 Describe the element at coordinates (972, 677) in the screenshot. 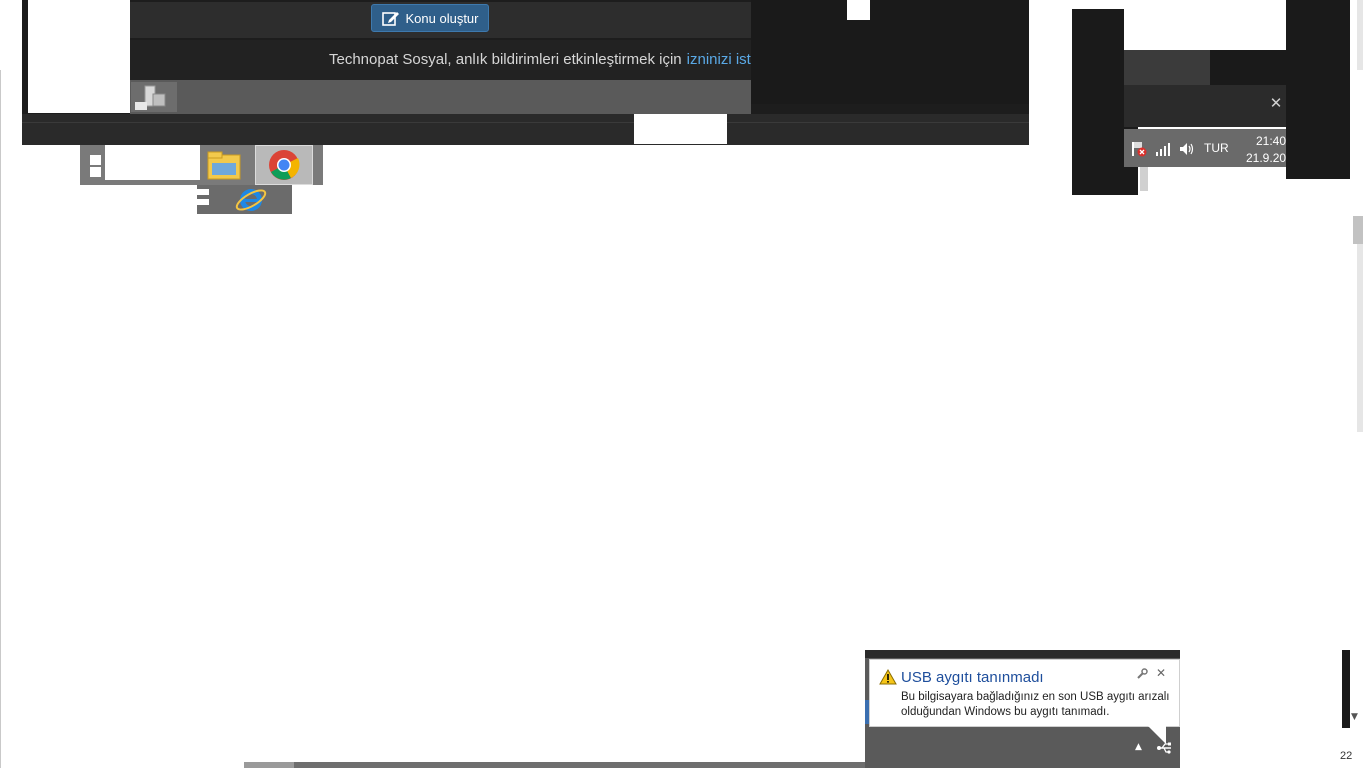

I see `balloon-title: USB aygıtı tanınmadı` at that location.